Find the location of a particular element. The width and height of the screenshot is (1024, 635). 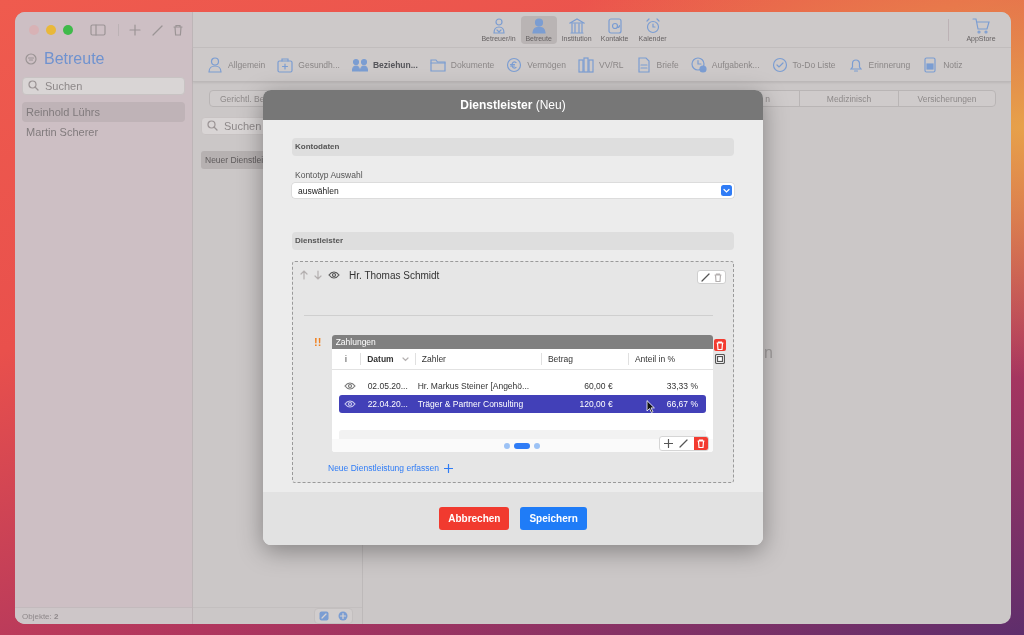

dialog-title: Dienstleister (Neu) is located at coordinates (513, 105).